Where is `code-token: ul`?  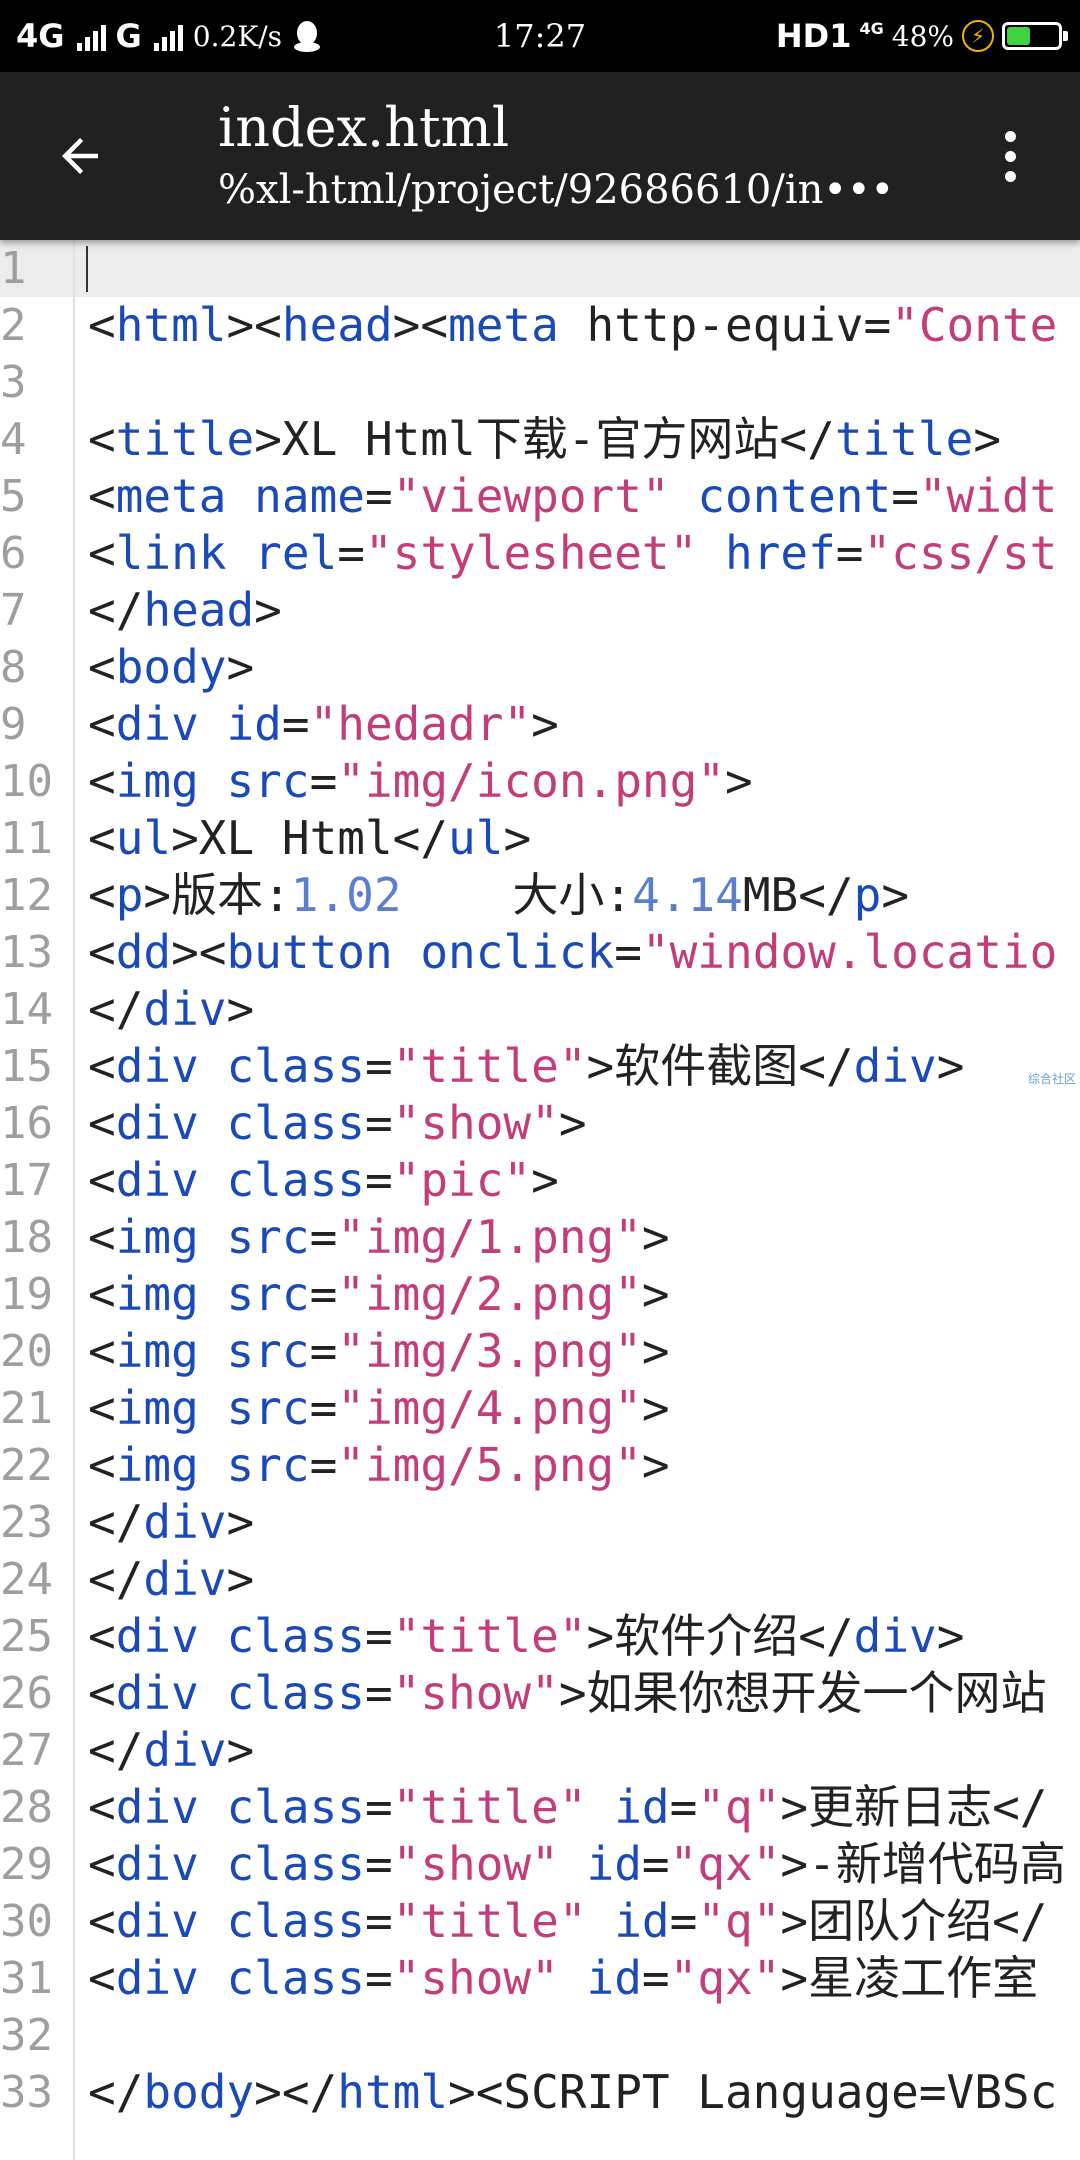
code-token: ul is located at coordinates (143, 838).